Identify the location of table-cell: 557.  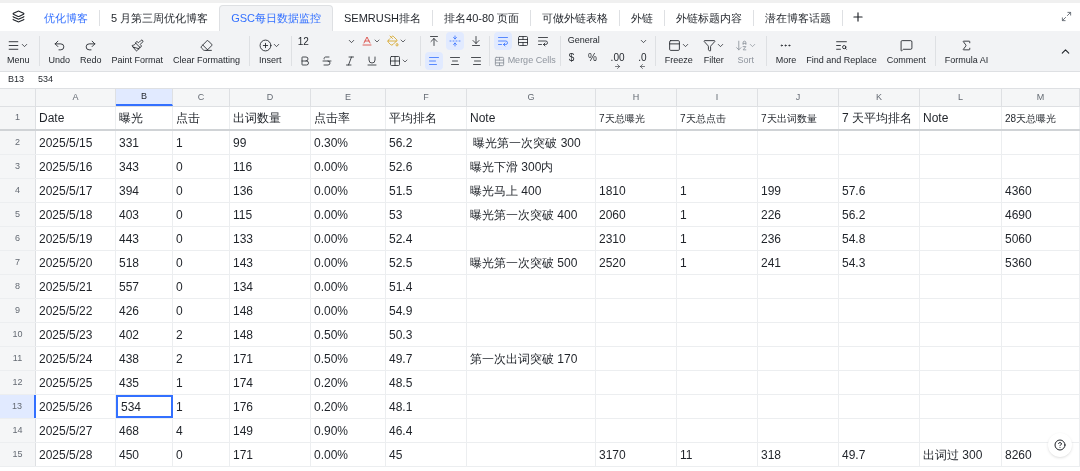
(144, 286).